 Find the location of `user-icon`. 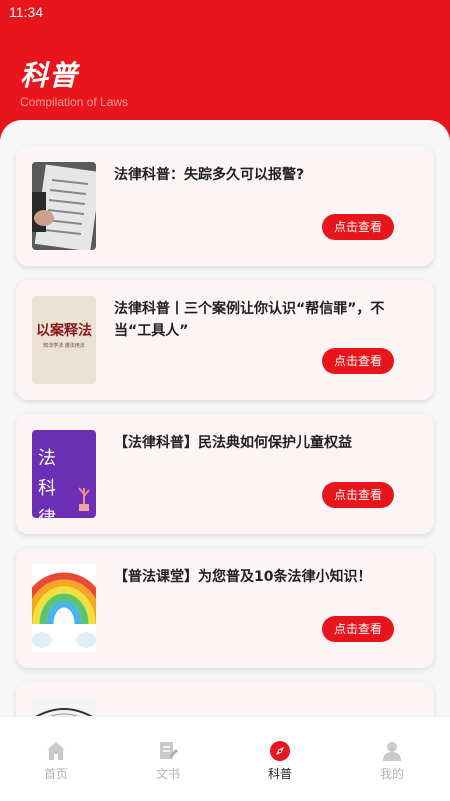

user-icon is located at coordinates (392, 751).